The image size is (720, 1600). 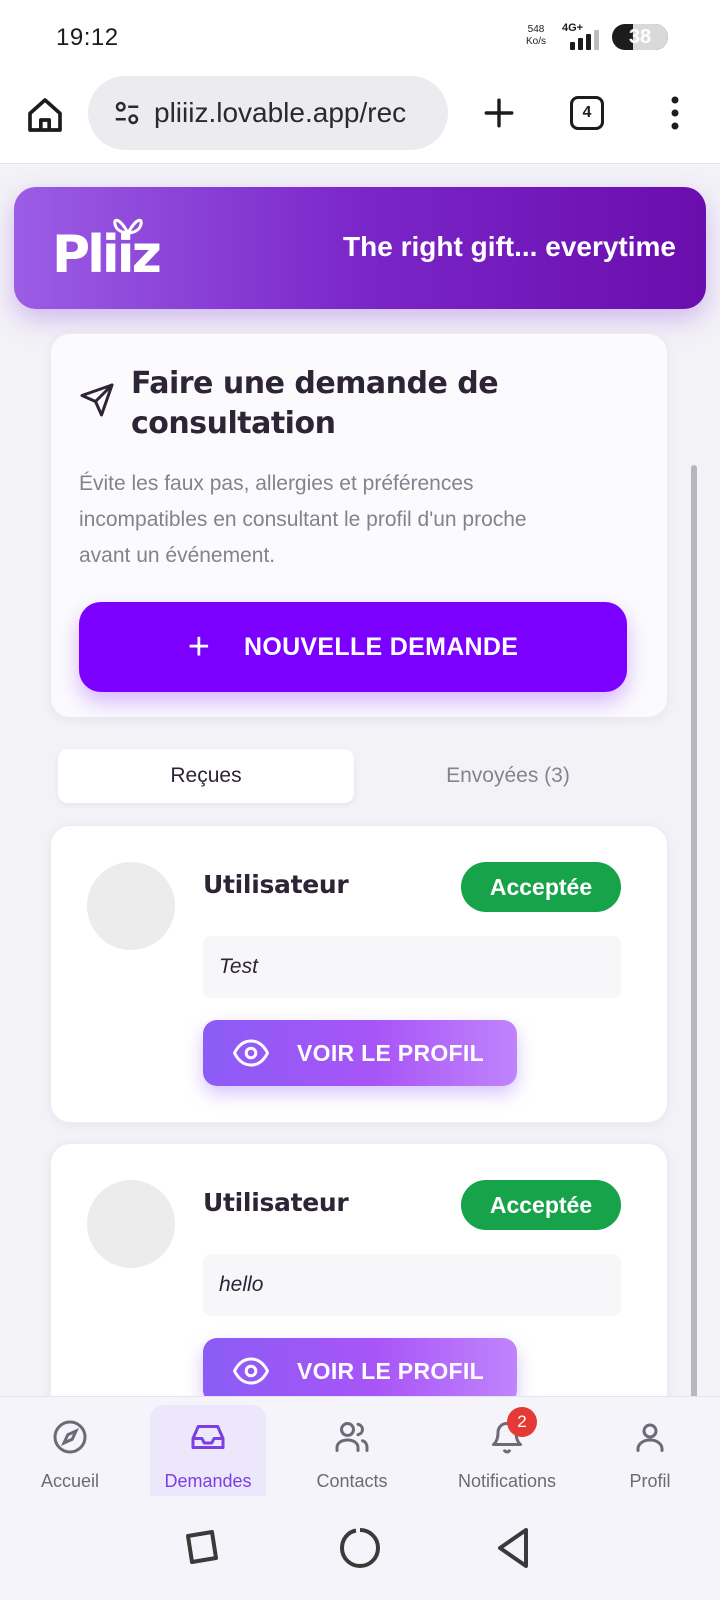 I want to click on recents-icon, so click(x=202, y=1548).